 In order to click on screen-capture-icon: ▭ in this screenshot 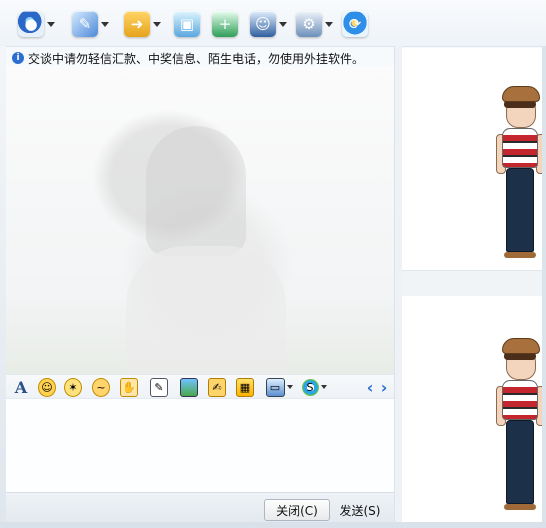, I will do `click(275, 387)`.